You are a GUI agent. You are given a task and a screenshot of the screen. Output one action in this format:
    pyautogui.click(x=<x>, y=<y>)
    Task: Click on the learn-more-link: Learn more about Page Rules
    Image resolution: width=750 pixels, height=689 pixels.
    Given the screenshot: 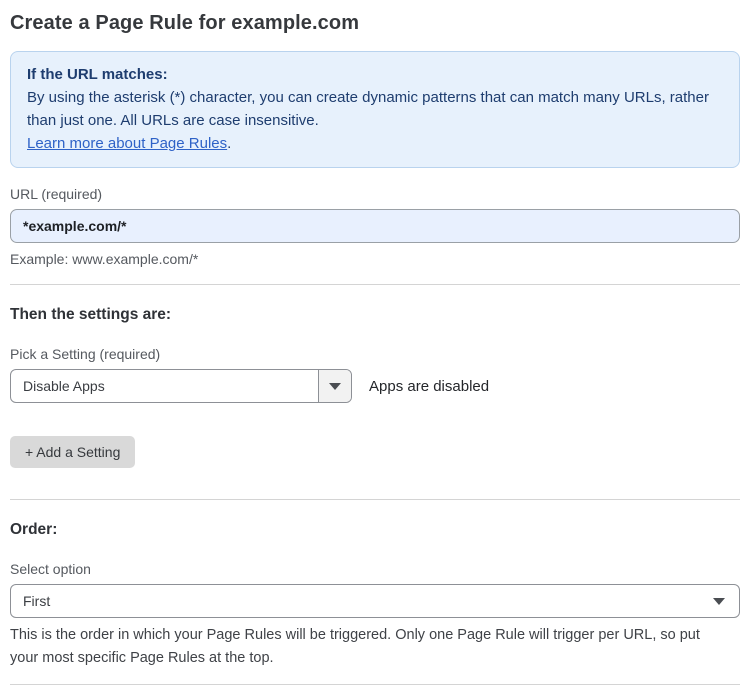 What is the action you would take?
    pyautogui.click(x=127, y=143)
    